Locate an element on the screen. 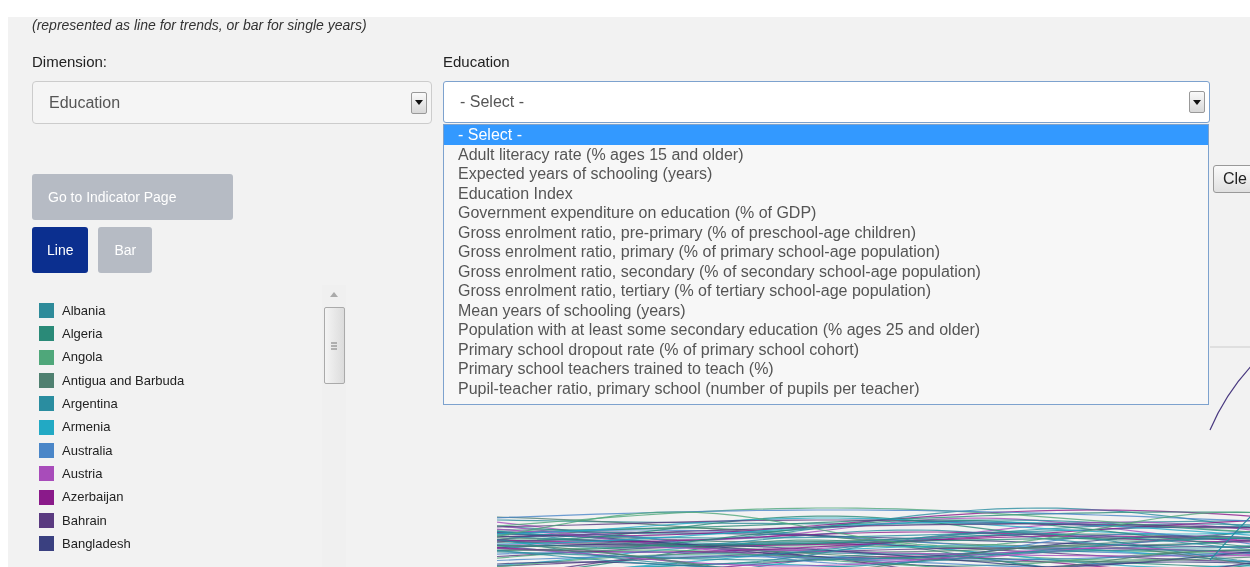 Image resolution: width=1250 pixels, height=567 pixels. scrollbar-thumb is located at coordinates (334, 345).